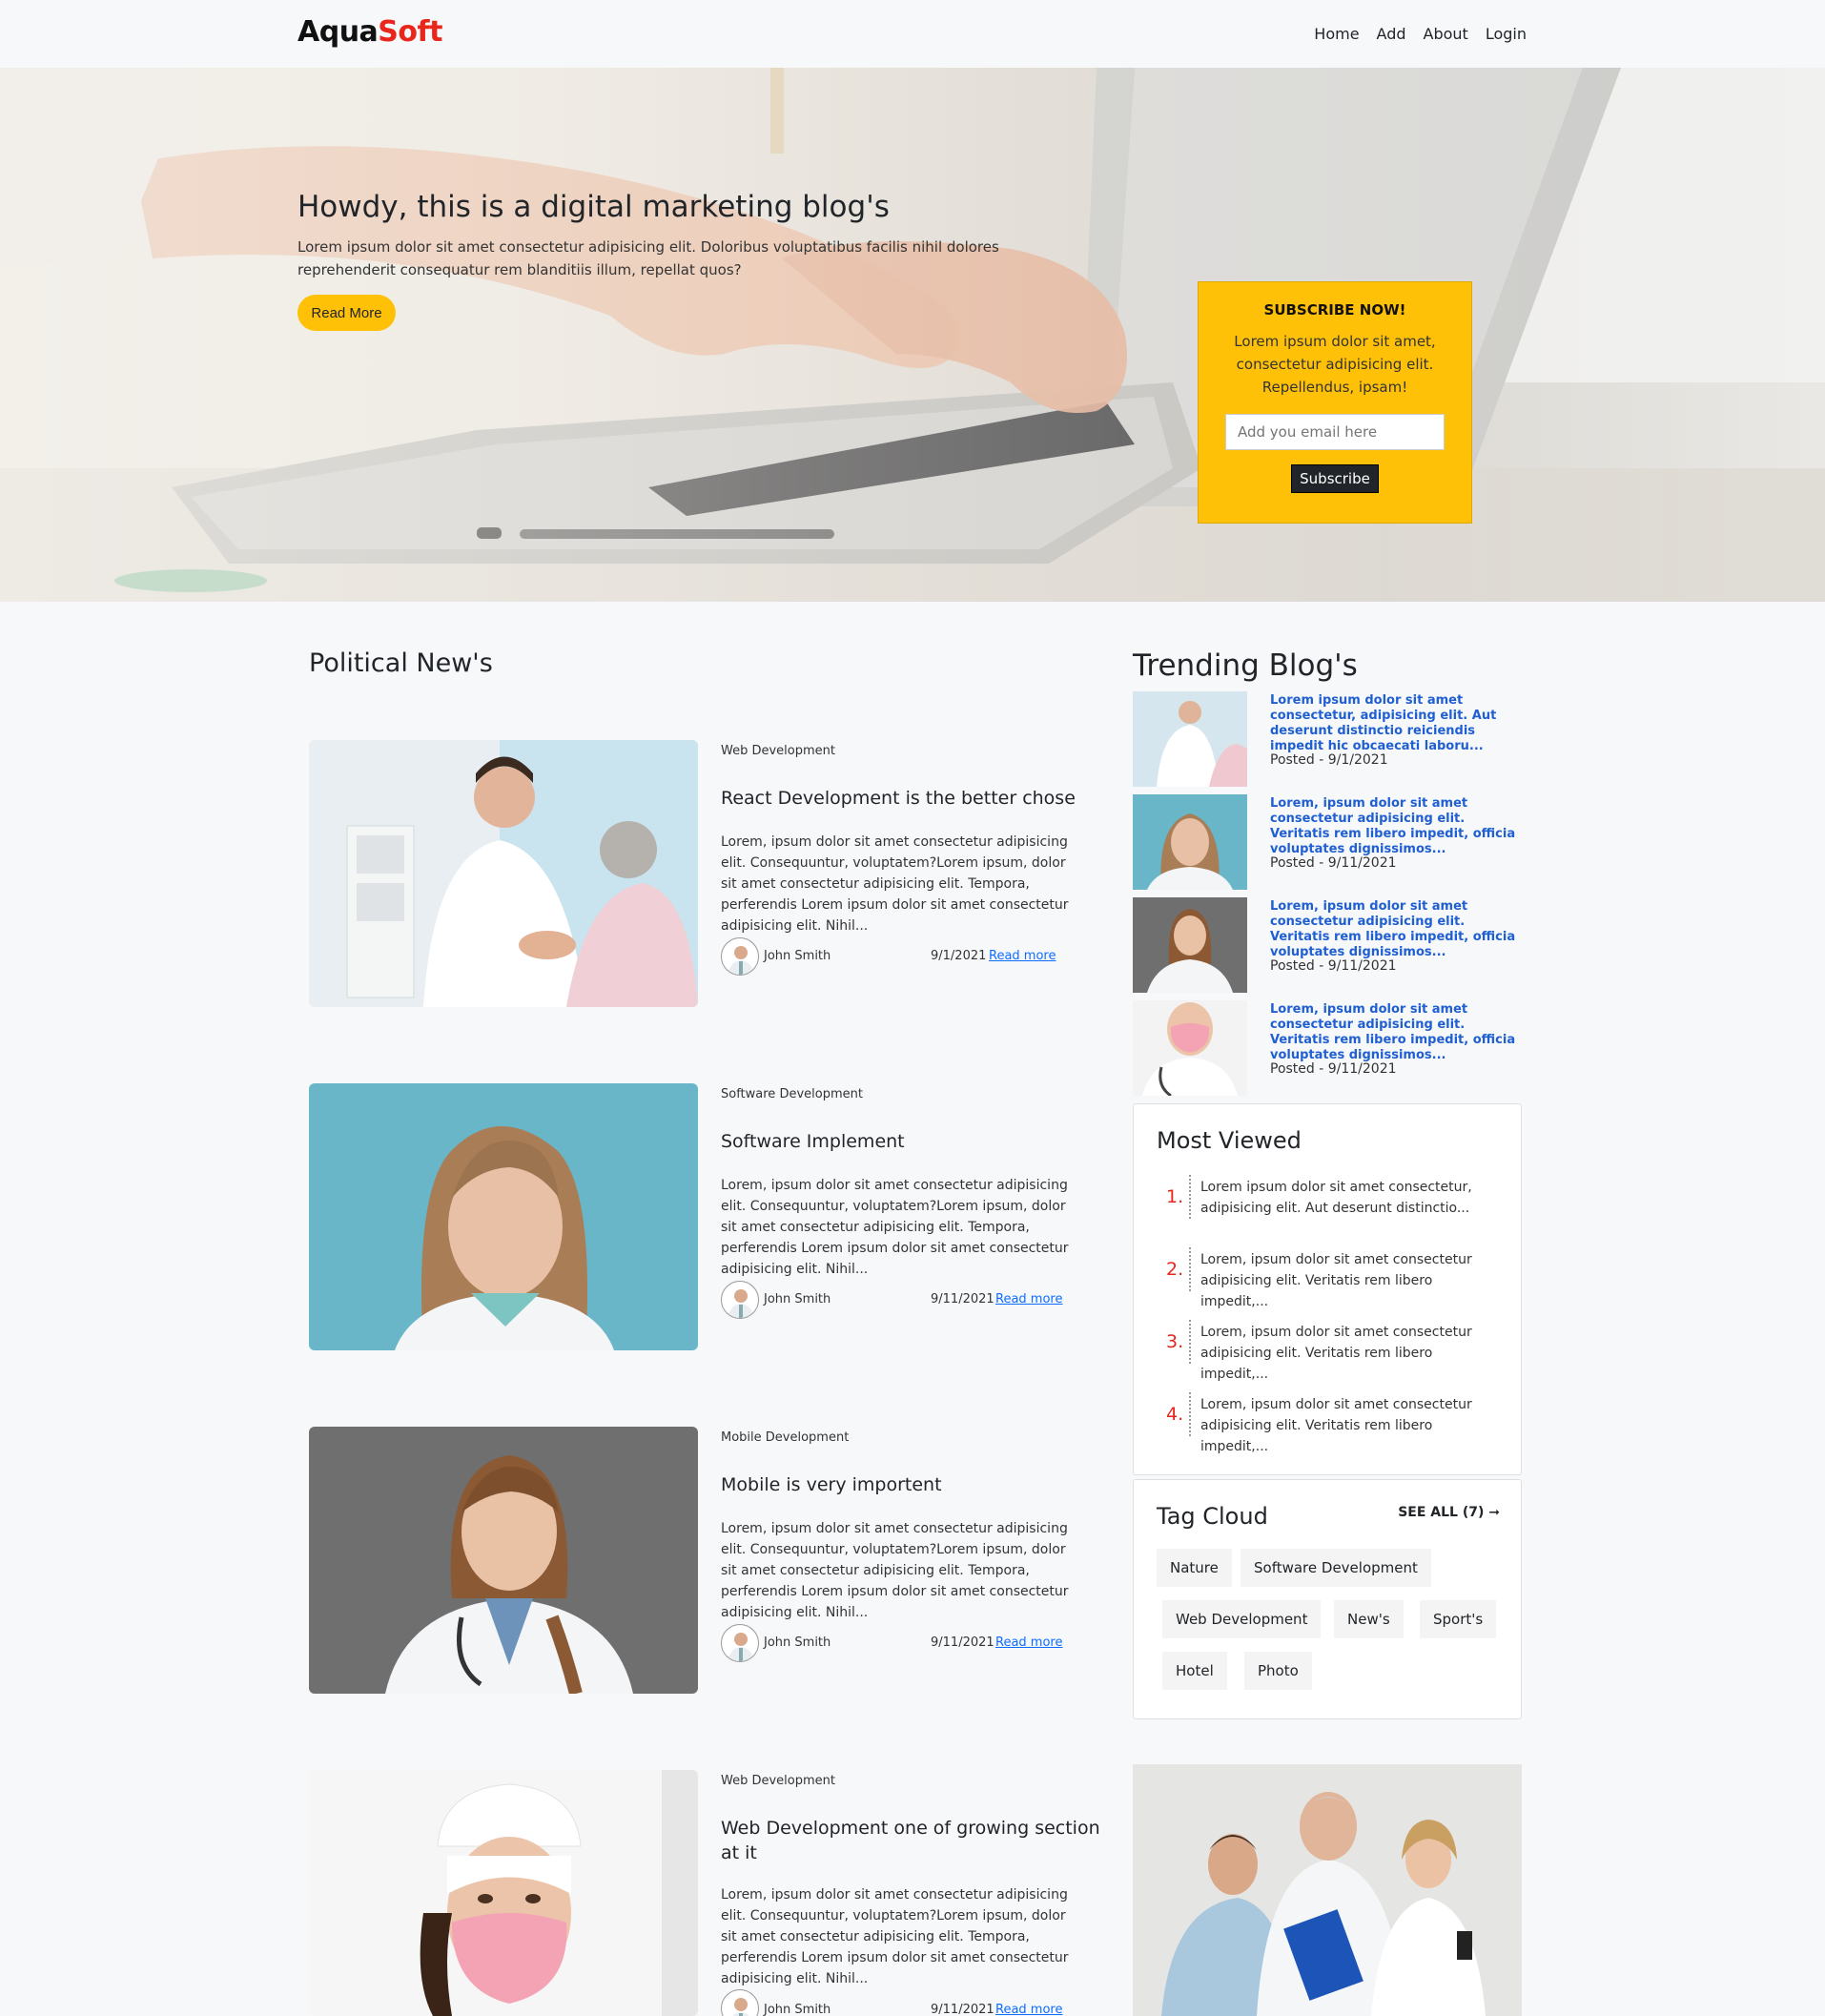 The width and height of the screenshot is (1825, 2016). What do you see at coordinates (1194, 1568) in the screenshot?
I see `tag-nature: Nature` at bounding box center [1194, 1568].